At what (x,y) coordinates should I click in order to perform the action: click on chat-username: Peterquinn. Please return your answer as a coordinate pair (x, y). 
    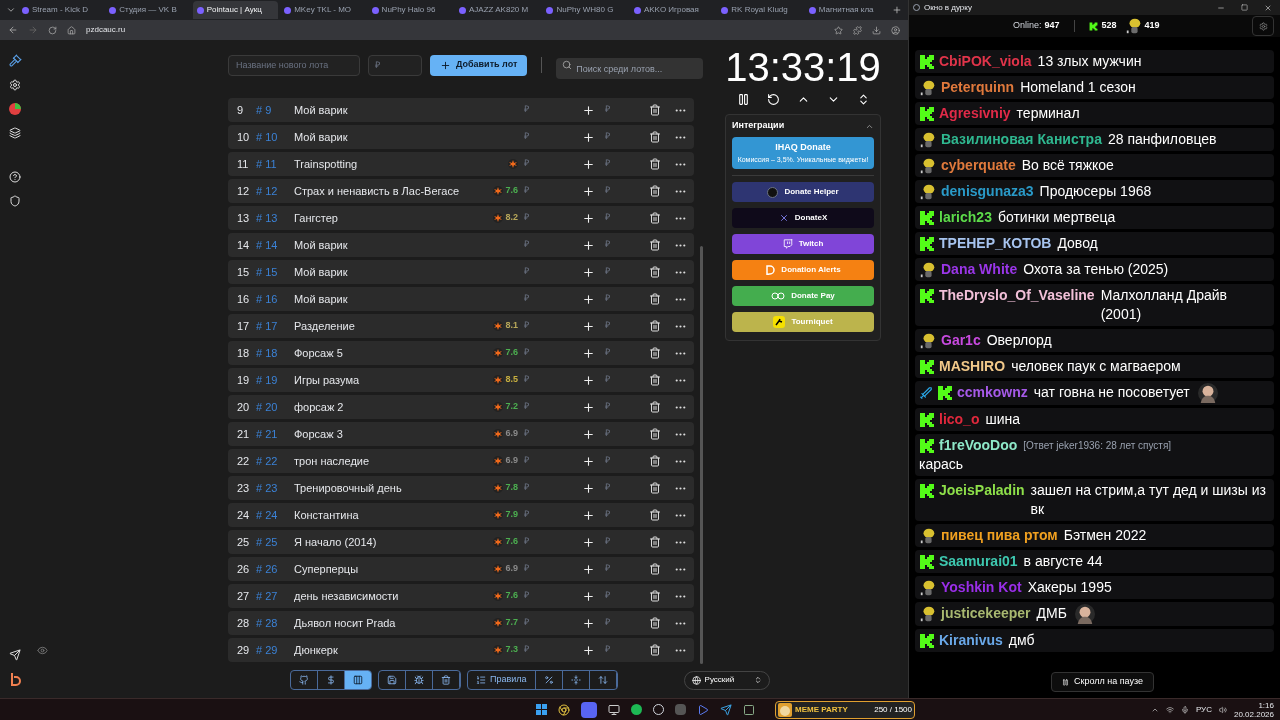
    Looking at the image, I should click on (978, 87).